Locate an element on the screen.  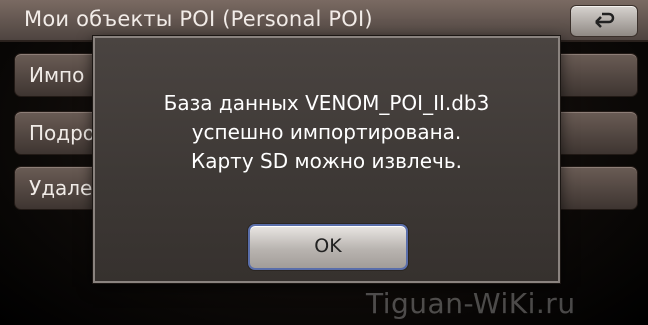
page-title: Мои объекты POI (Personal POI) is located at coordinates (198, 19).